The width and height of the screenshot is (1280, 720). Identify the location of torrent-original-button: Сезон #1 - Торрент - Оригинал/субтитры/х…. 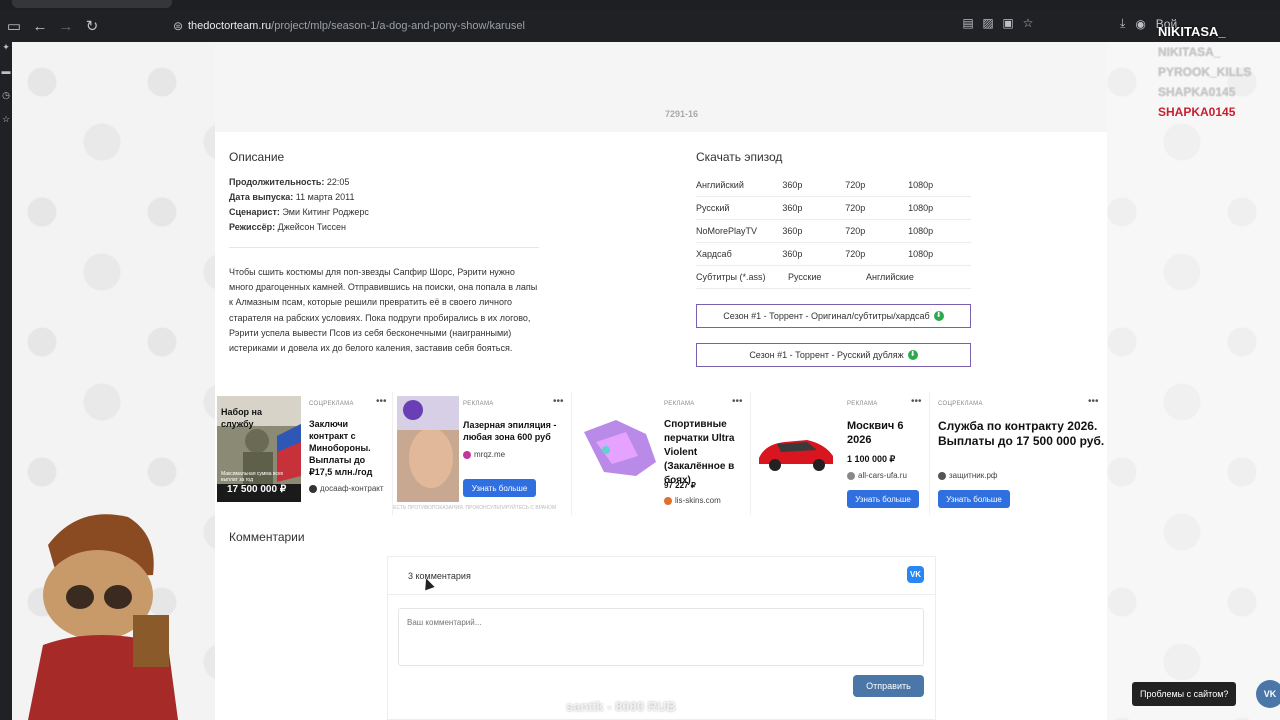
(833, 316).